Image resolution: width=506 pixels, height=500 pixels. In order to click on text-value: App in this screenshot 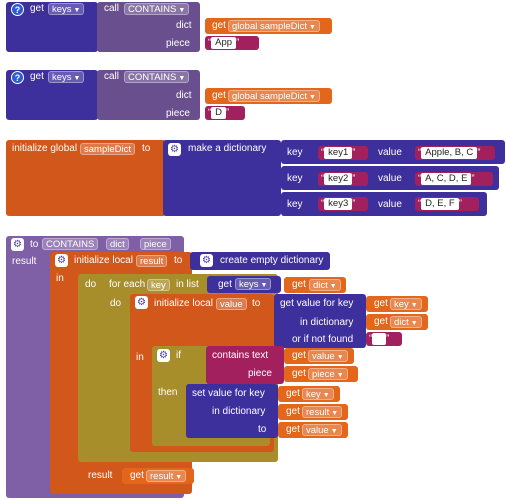, I will do `click(224, 43)`.